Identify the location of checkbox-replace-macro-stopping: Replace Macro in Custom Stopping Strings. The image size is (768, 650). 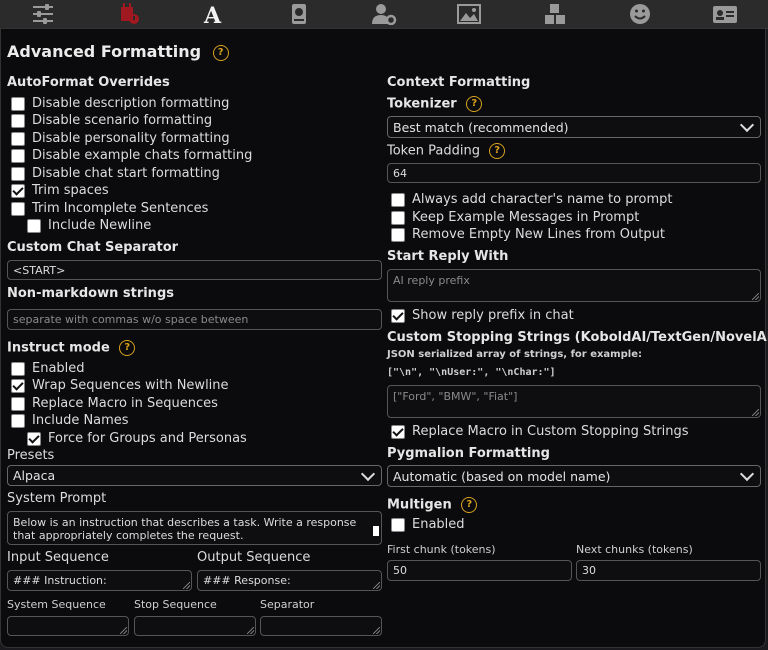
(540, 431).